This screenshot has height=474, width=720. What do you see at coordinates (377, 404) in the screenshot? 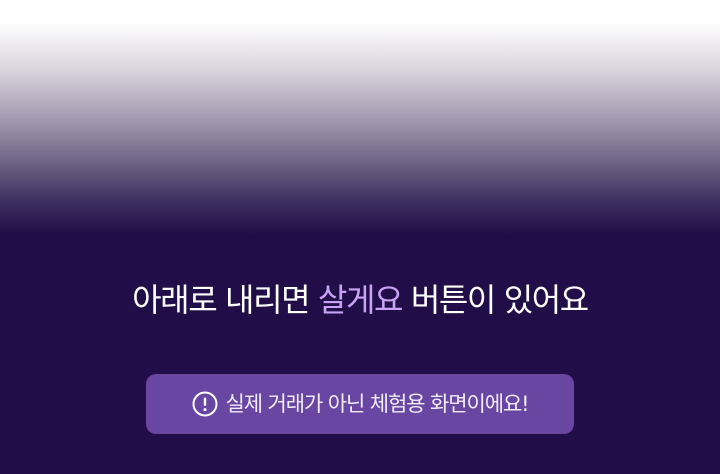
I see `demo-notice-text: 실제 거래가 아닌 체험용 화면이에요!` at bounding box center [377, 404].